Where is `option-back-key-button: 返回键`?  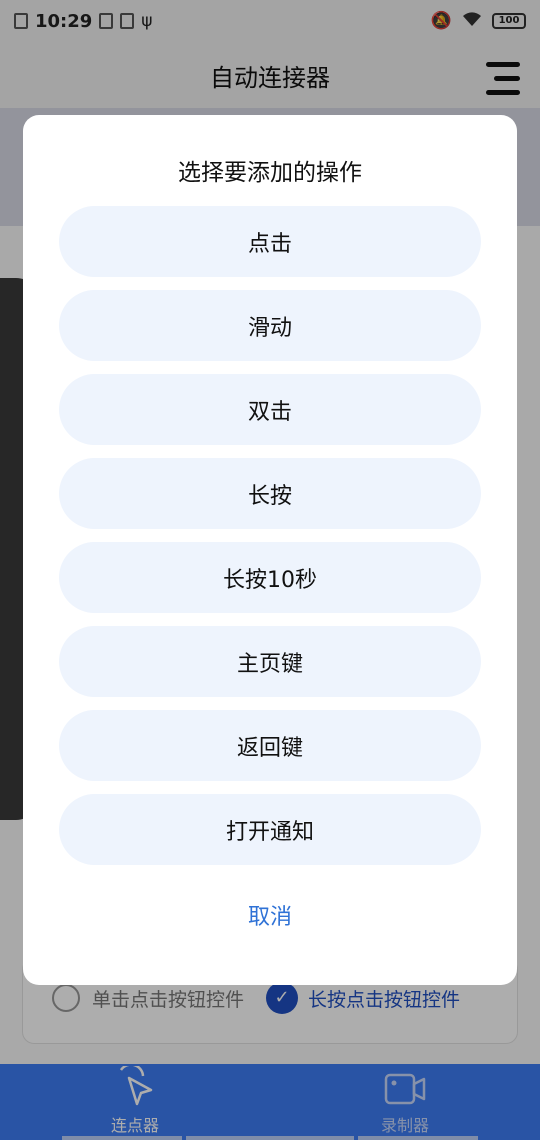
option-back-key-button: 返回键 is located at coordinates (270, 745).